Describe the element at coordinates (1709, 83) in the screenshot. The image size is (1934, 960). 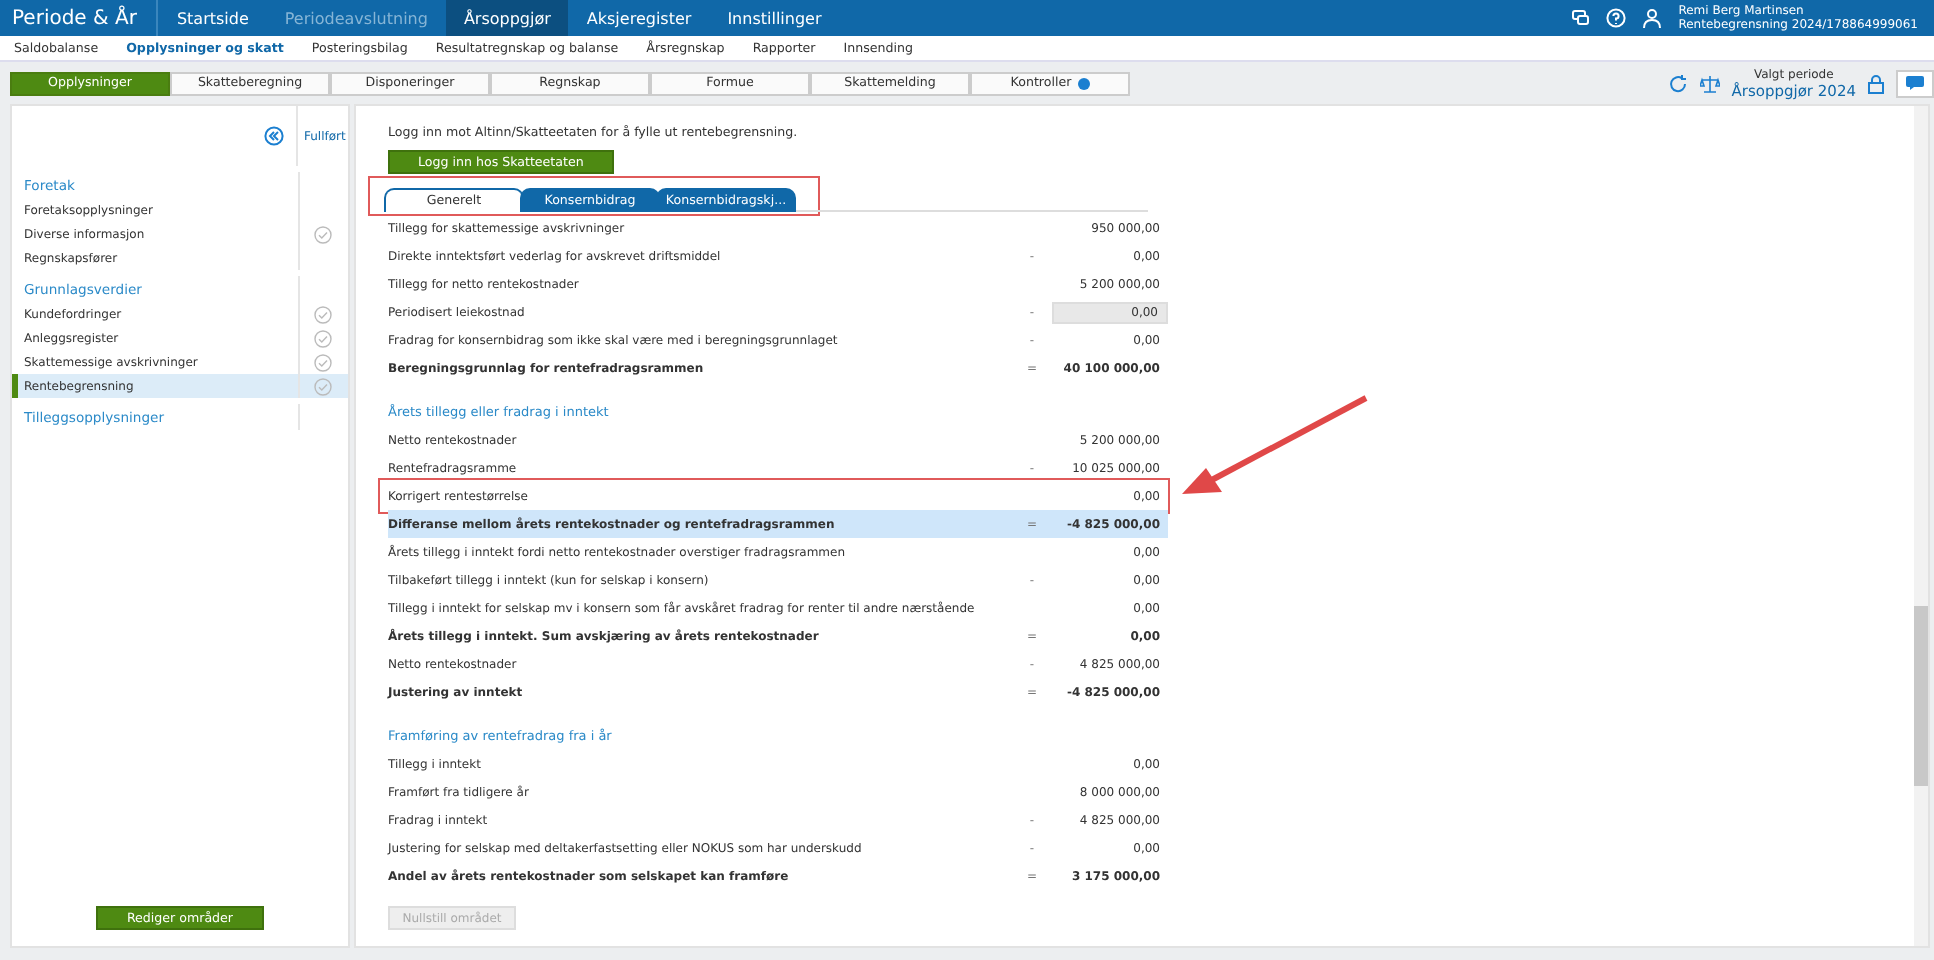
I see `scale-icon` at that location.